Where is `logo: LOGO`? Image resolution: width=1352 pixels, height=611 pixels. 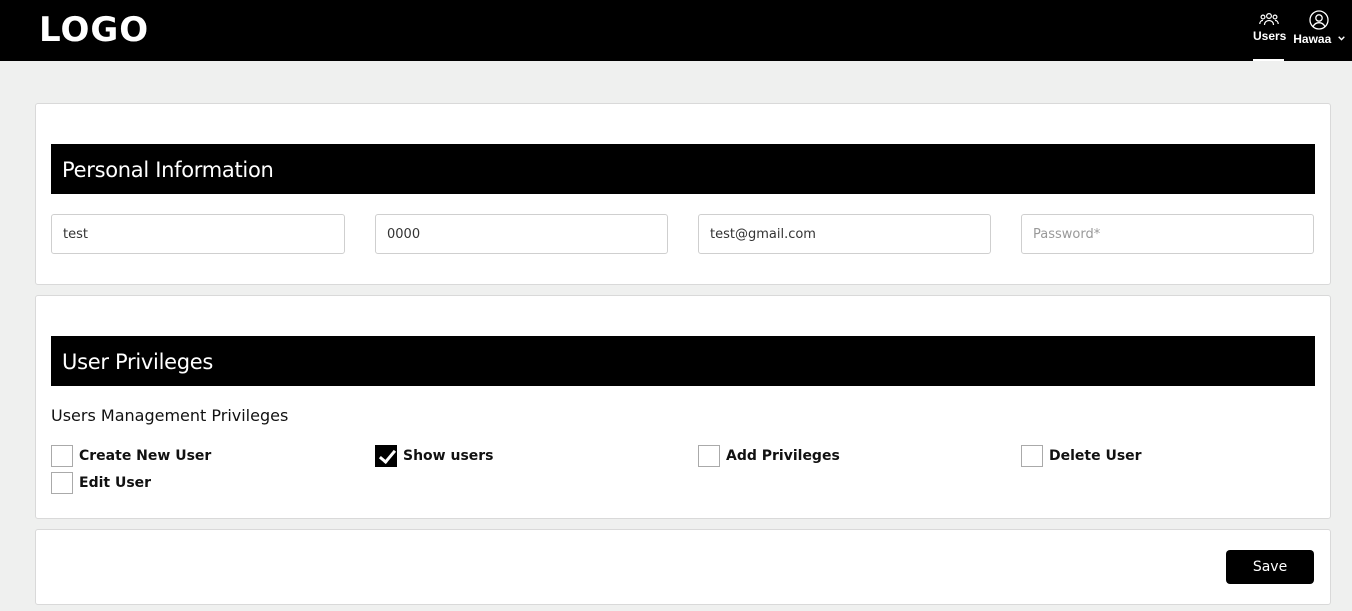 logo: LOGO is located at coordinates (94, 30).